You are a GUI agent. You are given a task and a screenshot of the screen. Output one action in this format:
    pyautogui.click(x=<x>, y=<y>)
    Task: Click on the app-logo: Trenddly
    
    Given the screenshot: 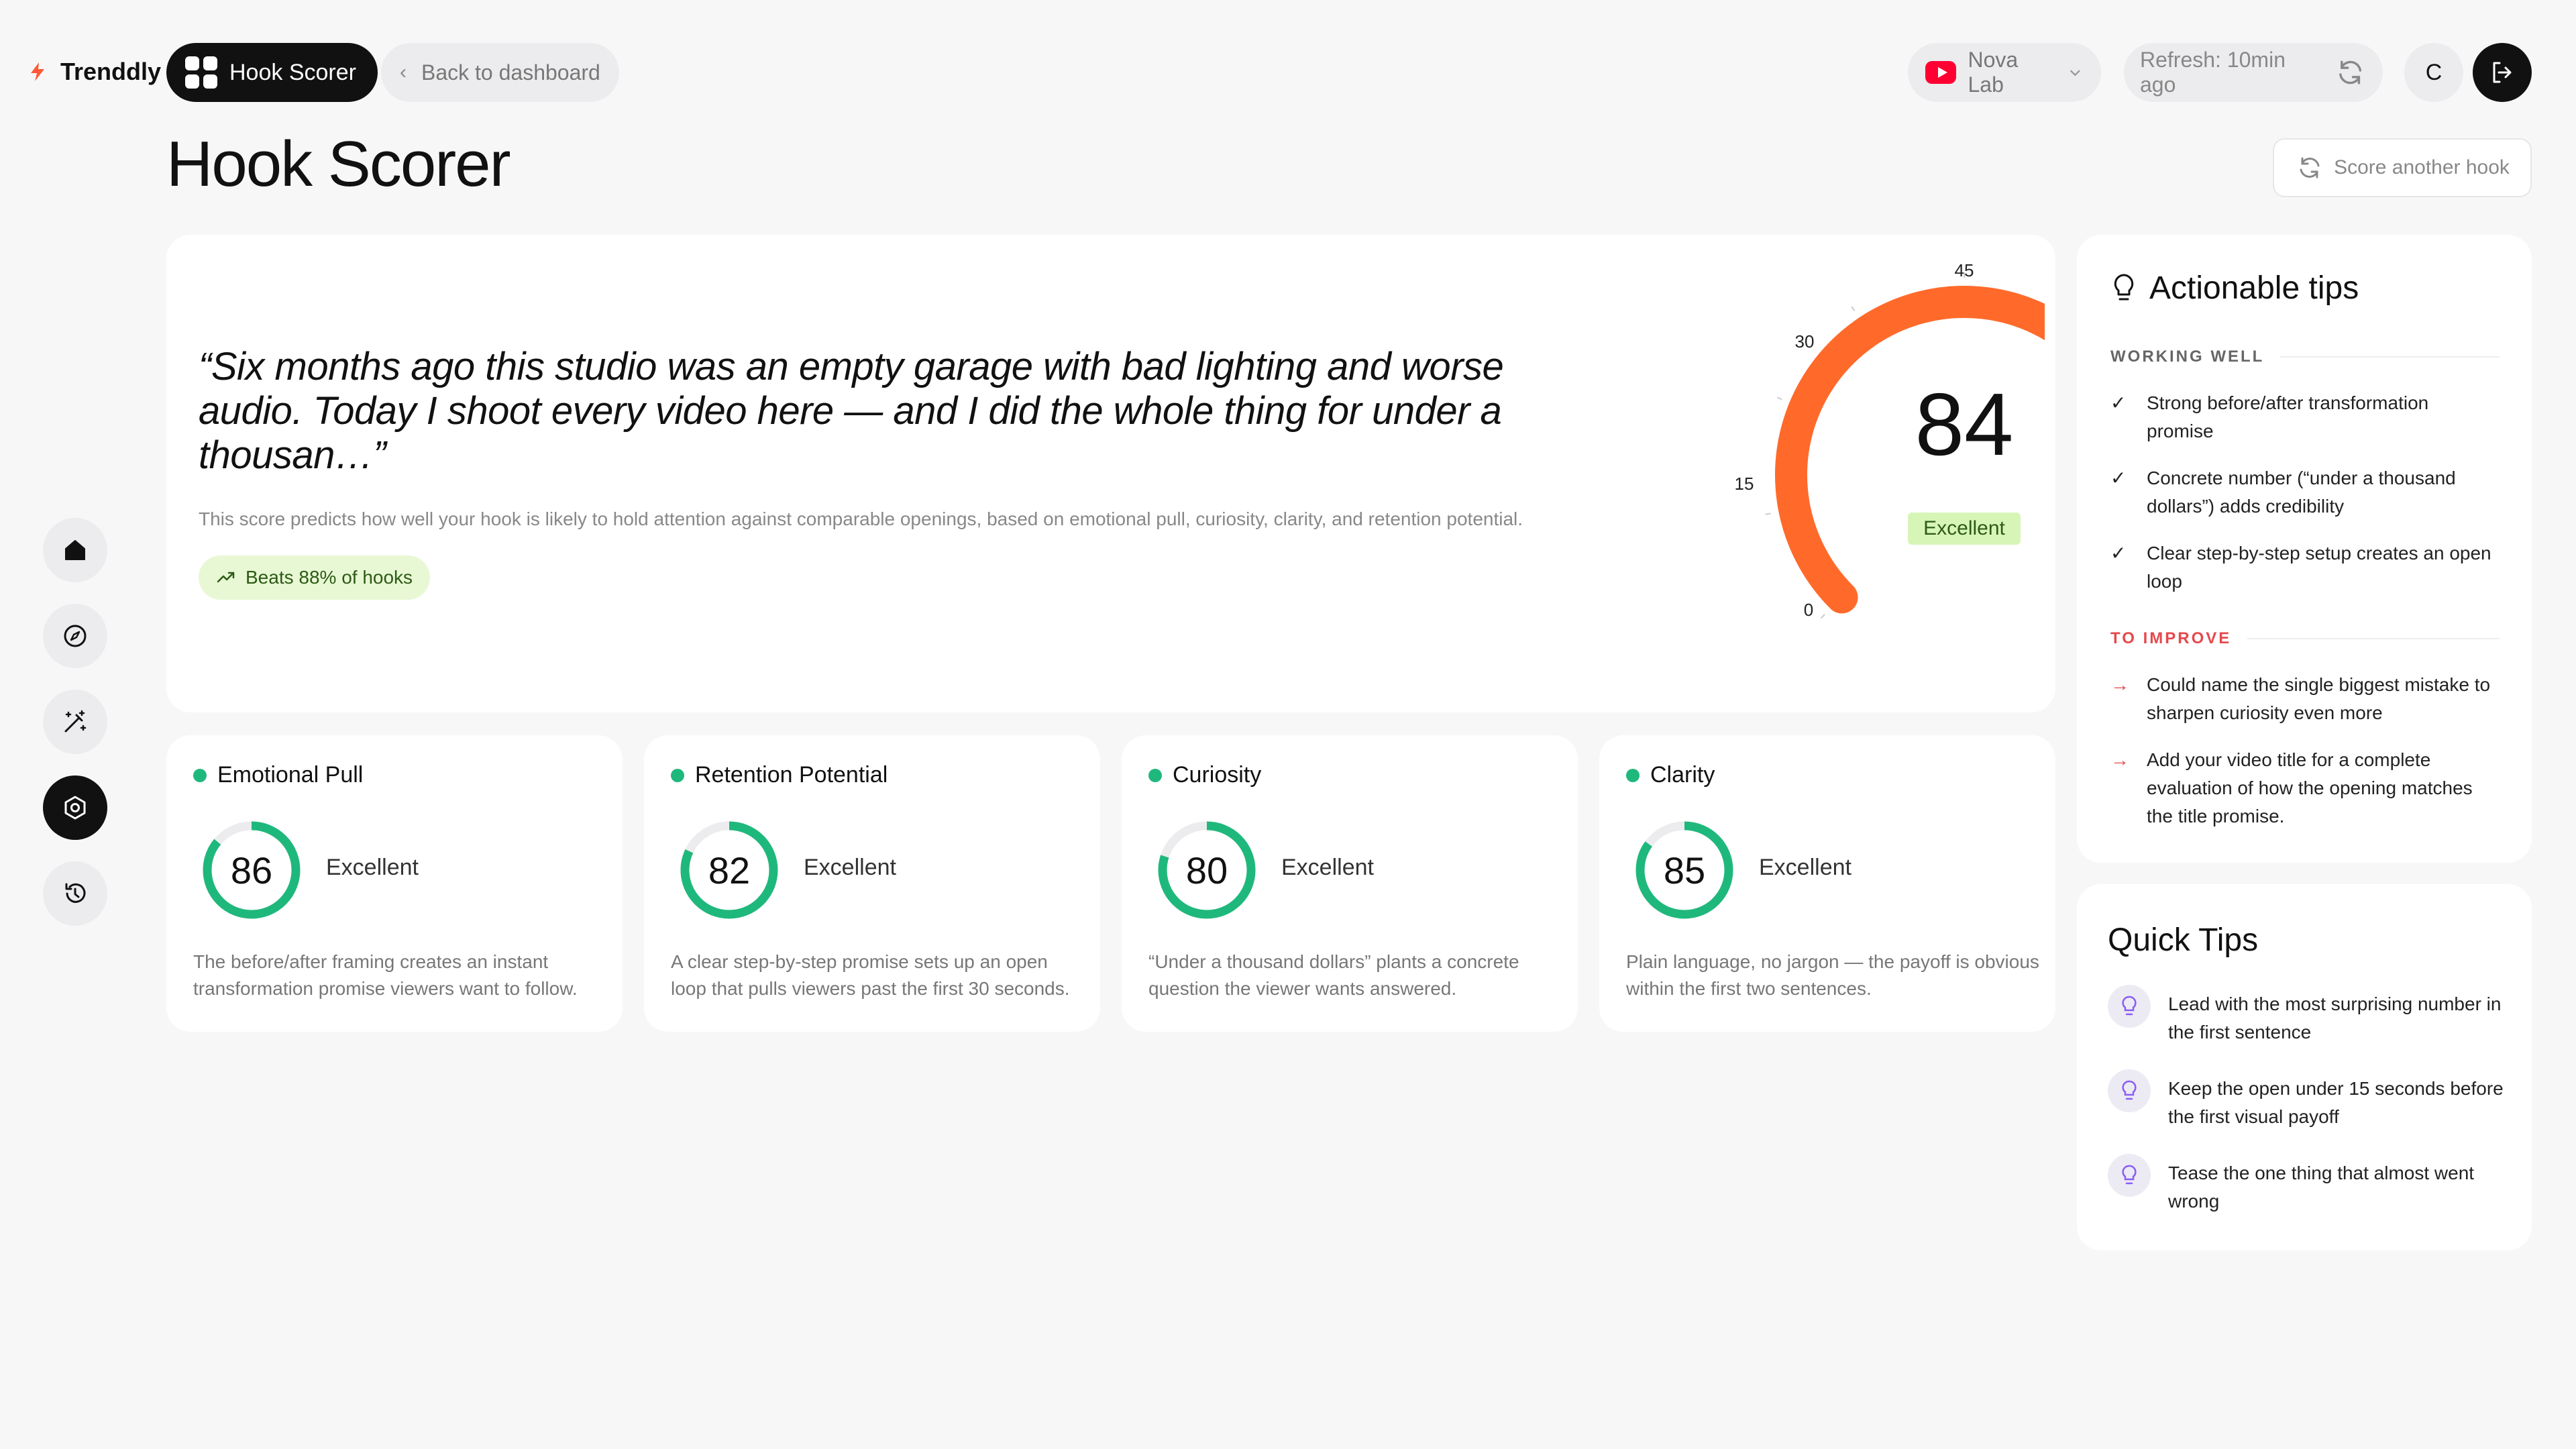 What is the action you would take?
    pyautogui.click(x=94, y=72)
    